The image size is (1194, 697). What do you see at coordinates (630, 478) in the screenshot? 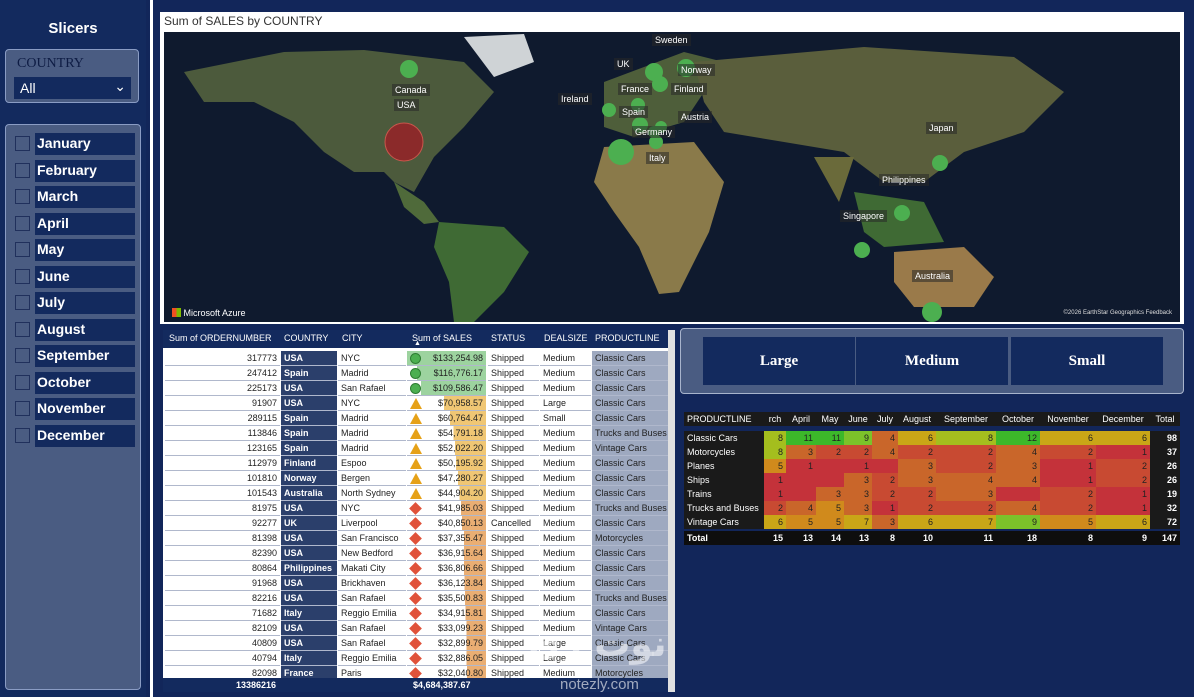
I see `cell-productline: Classic Cars` at bounding box center [630, 478].